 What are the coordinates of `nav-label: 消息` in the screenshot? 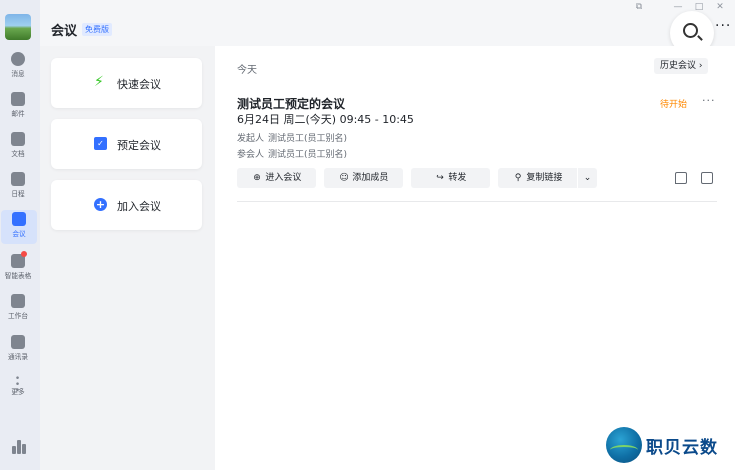 It's located at (18, 74).